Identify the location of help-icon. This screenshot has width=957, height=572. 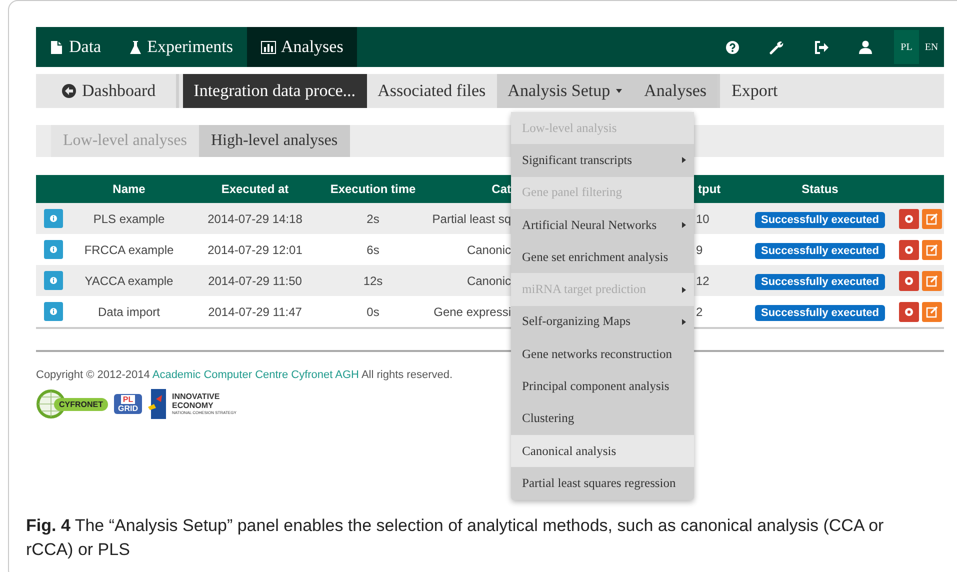
(732, 47).